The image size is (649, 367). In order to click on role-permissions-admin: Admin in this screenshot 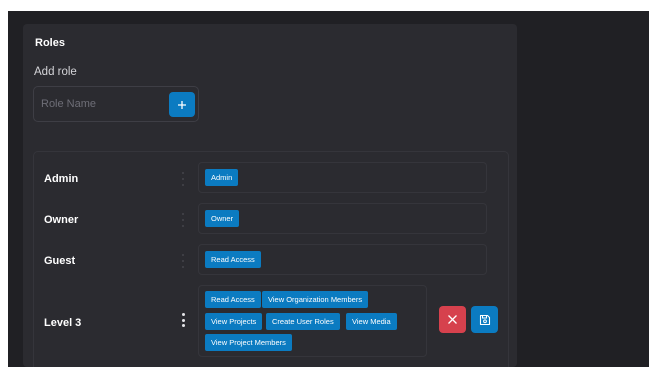, I will do `click(342, 177)`.